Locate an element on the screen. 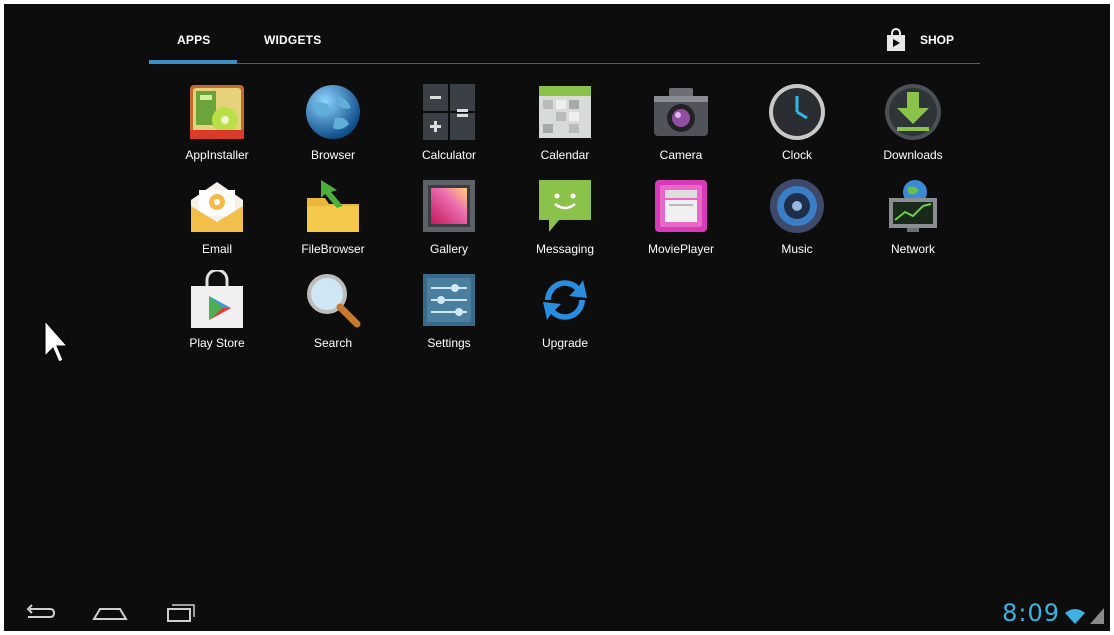  mouse-pointer-icon is located at coordinates (56, 341).